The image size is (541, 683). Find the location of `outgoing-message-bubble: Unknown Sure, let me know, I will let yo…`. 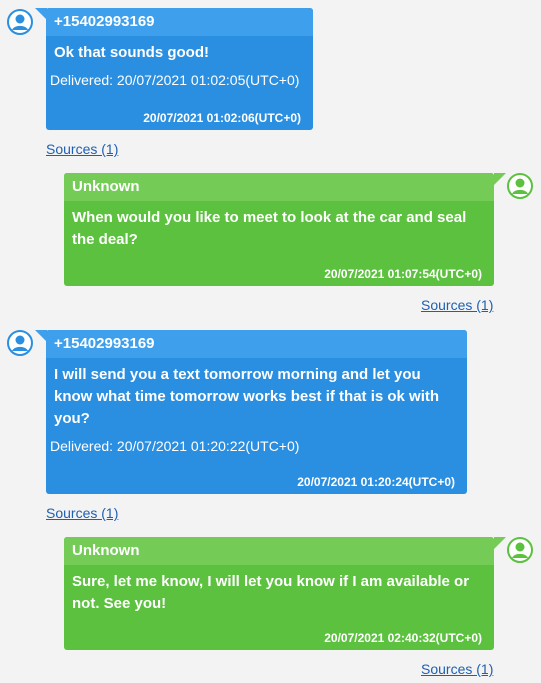

outgoing-message-bubble: Unknown Sure, let me know, I will let yo… is located at coordinates (279, 593).